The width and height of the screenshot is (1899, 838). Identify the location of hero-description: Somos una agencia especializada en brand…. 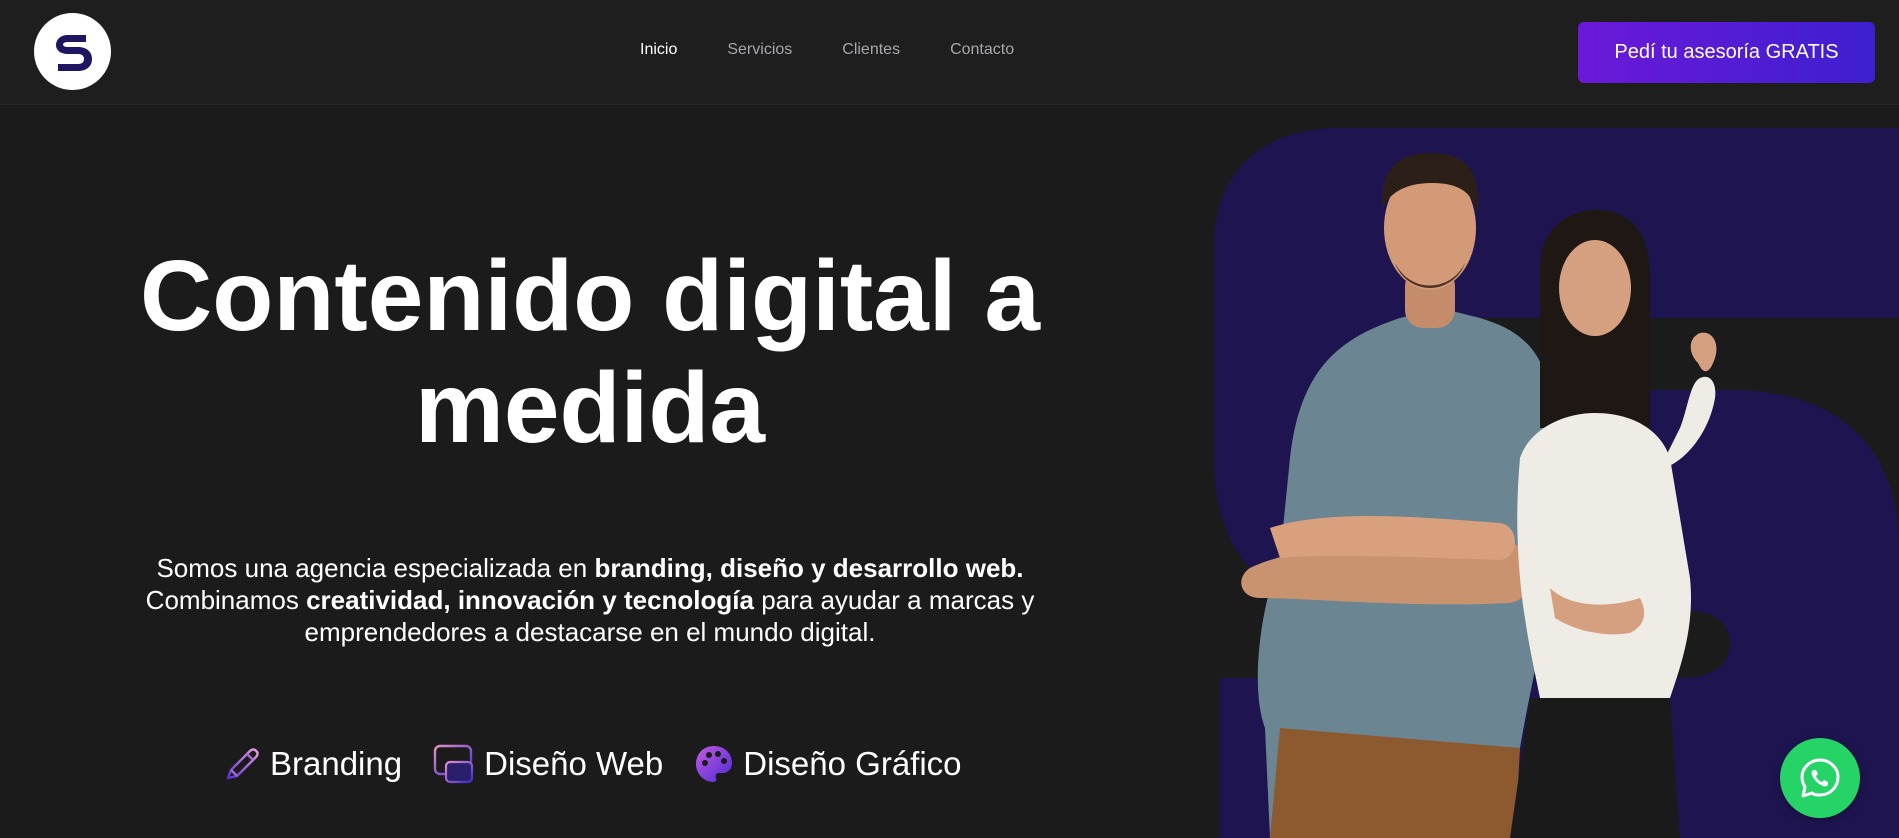
(590, 600).